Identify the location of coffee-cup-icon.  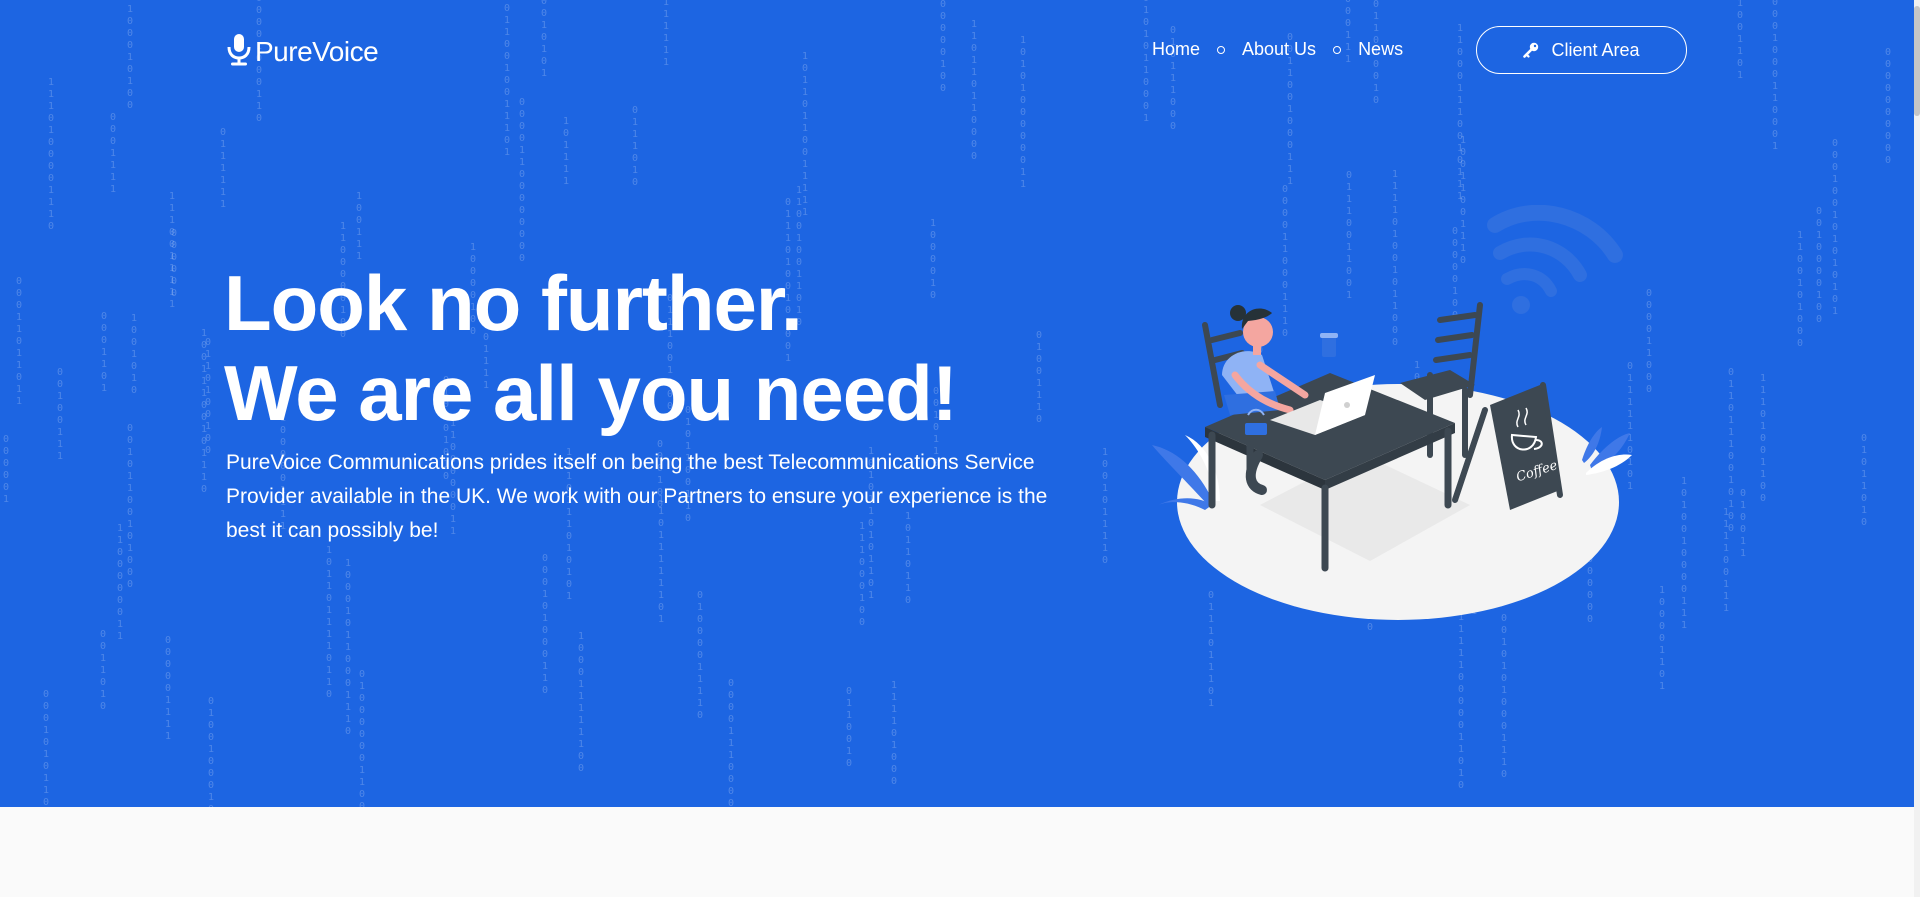
(1329, 345).